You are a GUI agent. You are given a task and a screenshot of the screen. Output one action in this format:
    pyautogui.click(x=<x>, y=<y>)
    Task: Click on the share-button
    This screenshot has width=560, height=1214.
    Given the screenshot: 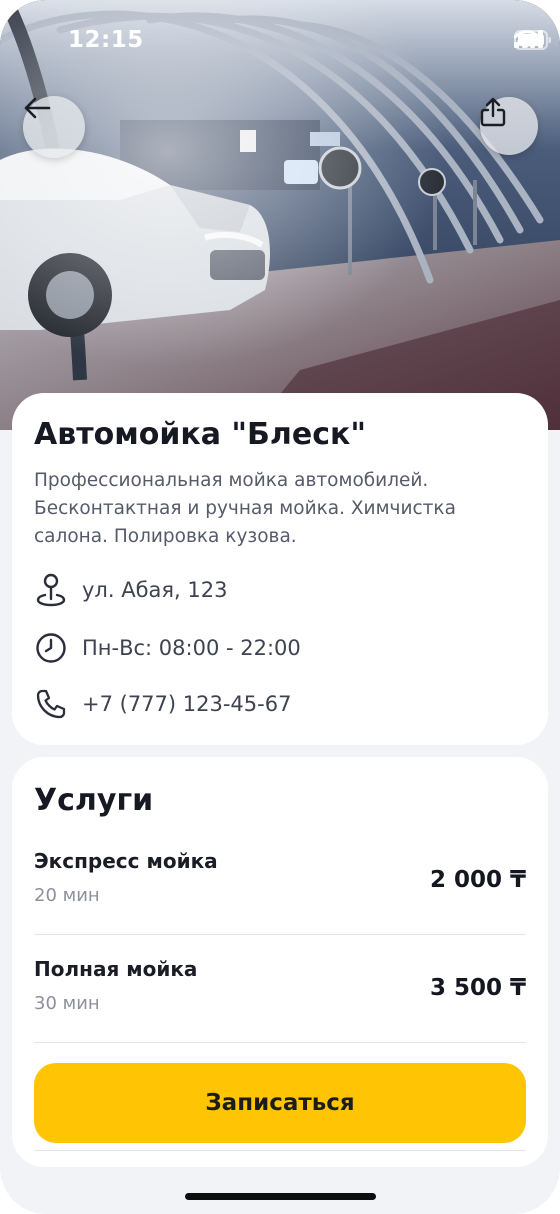 What is the action you would take?
    pyautogui.click(x=509, y=126)
    